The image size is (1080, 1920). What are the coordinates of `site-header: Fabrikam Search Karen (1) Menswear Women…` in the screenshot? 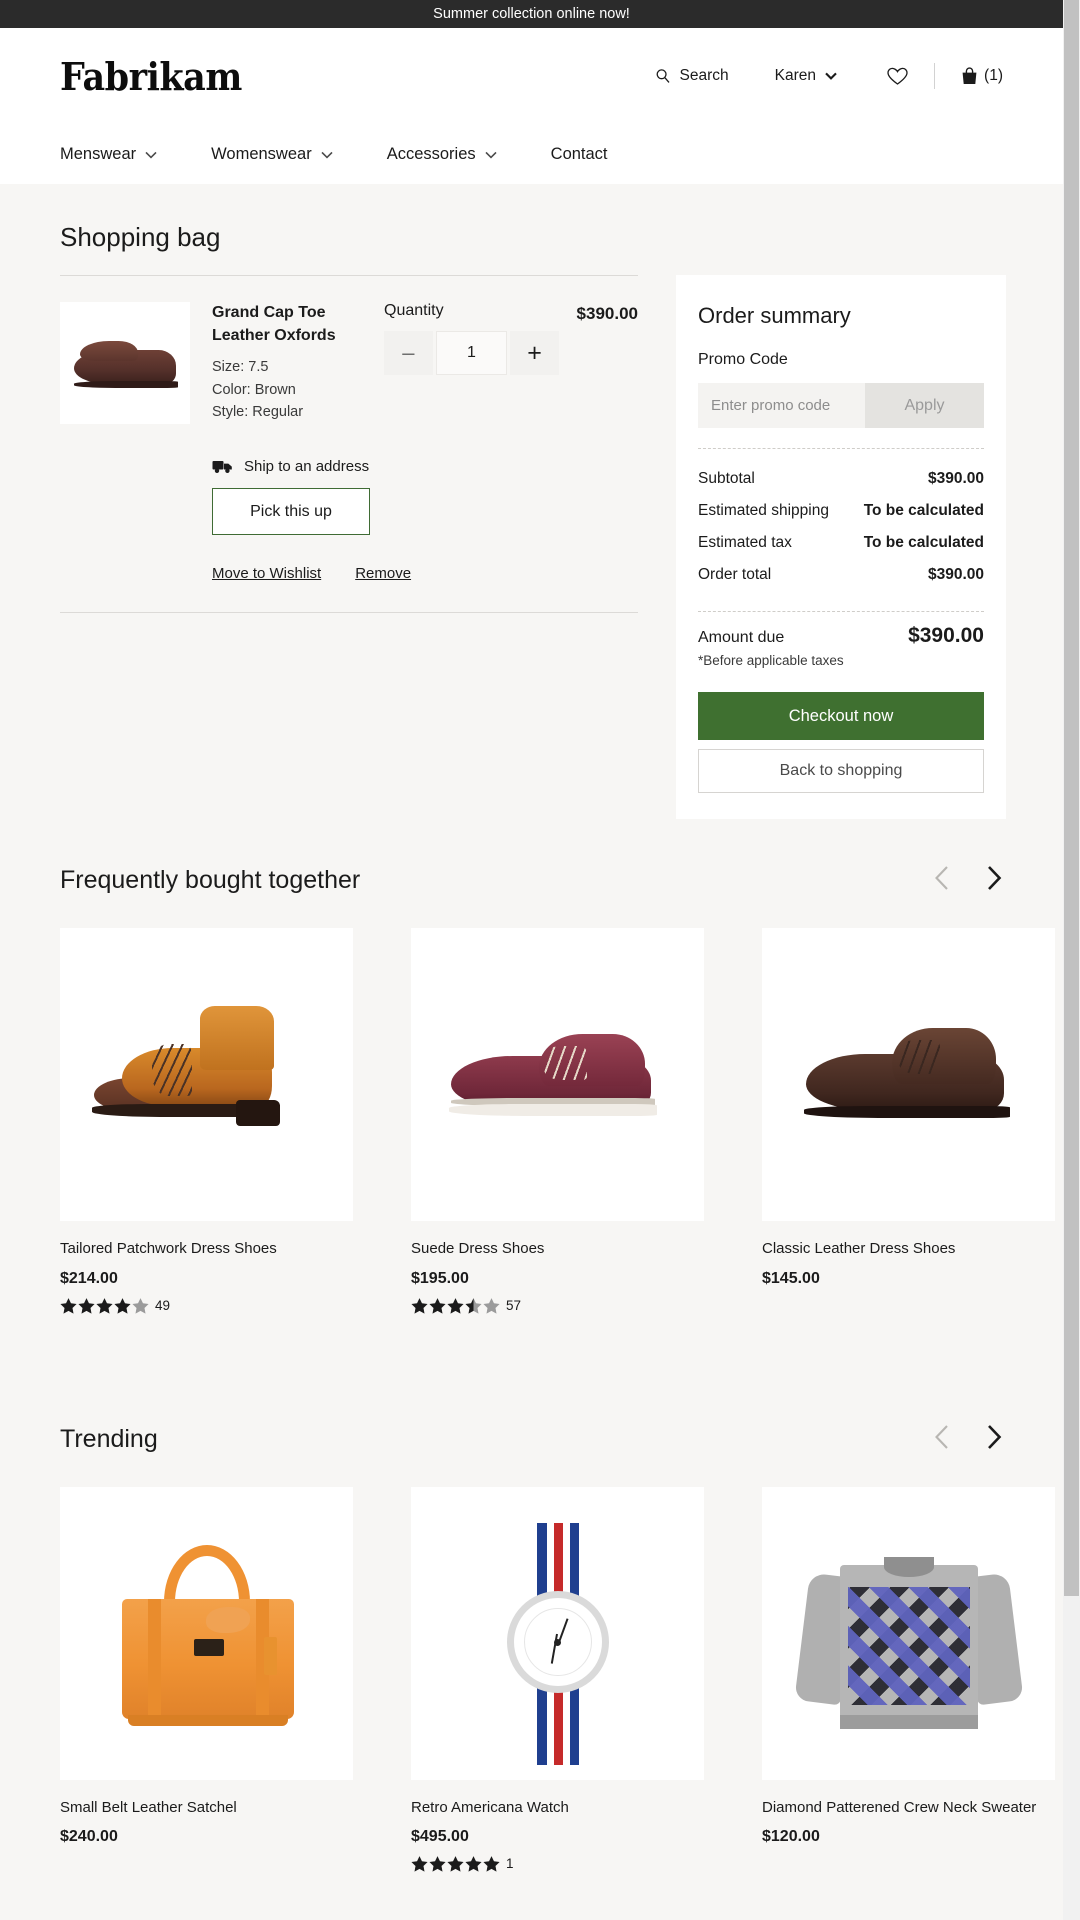 It's located at (531, 106).